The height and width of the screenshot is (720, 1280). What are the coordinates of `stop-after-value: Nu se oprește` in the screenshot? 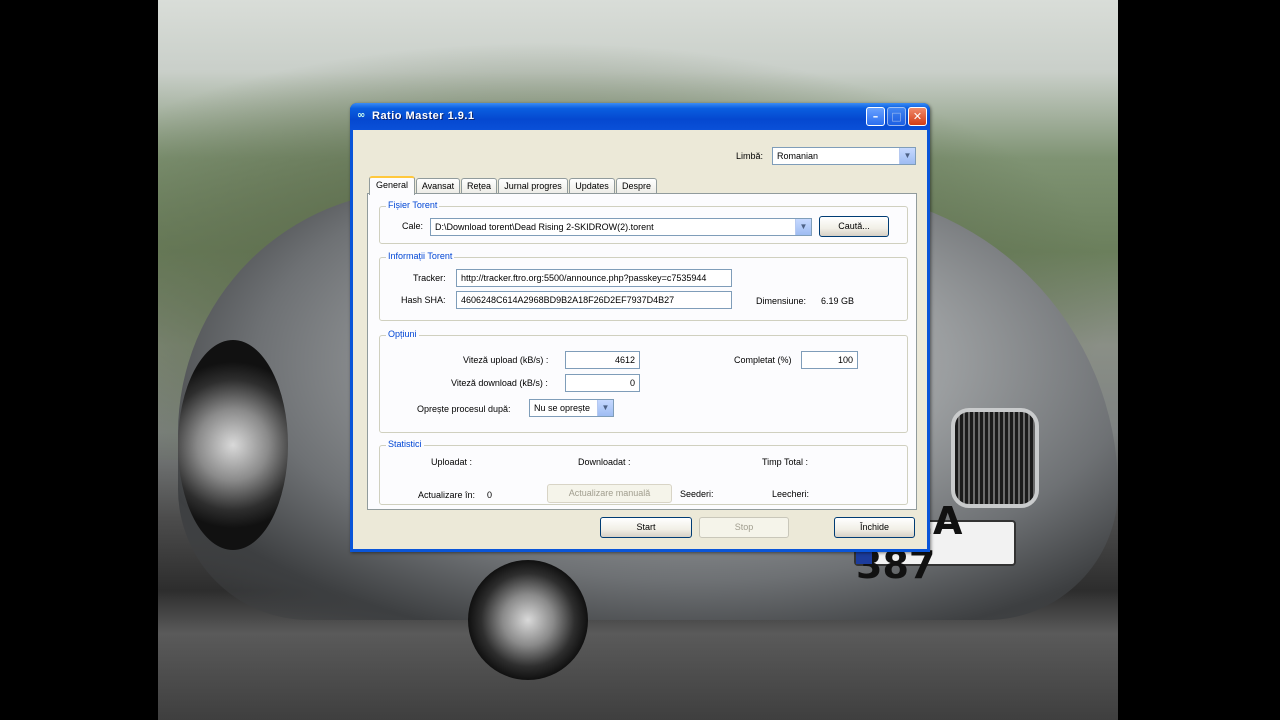 It's located at (562, 408).